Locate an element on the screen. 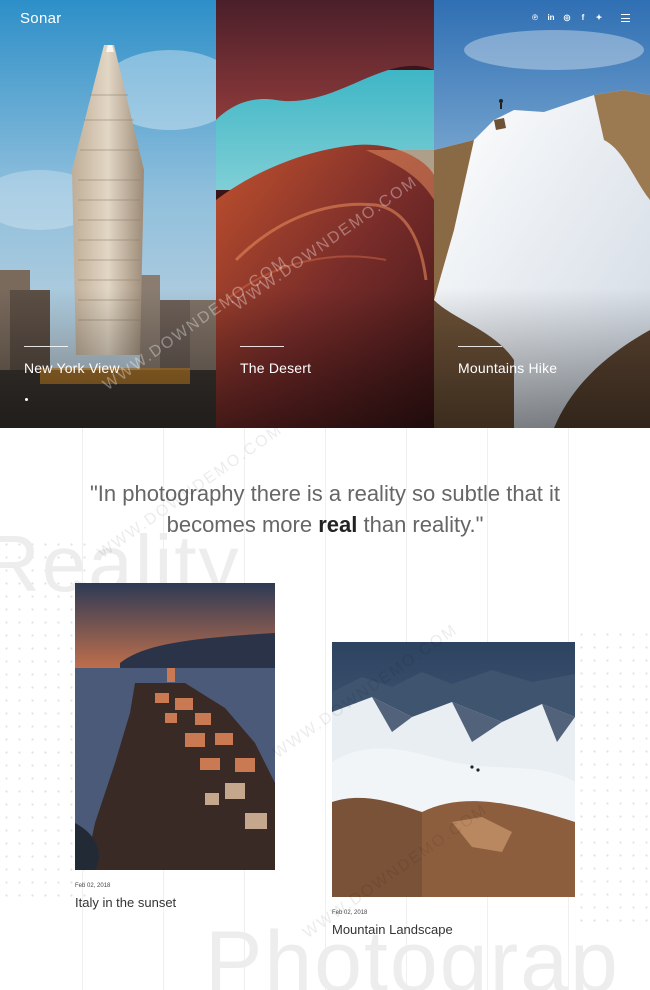 Image resolution: width=650 pixels, height=990 pixels. hero-panel-new-york: New York View is located at coordinates (108, 214).